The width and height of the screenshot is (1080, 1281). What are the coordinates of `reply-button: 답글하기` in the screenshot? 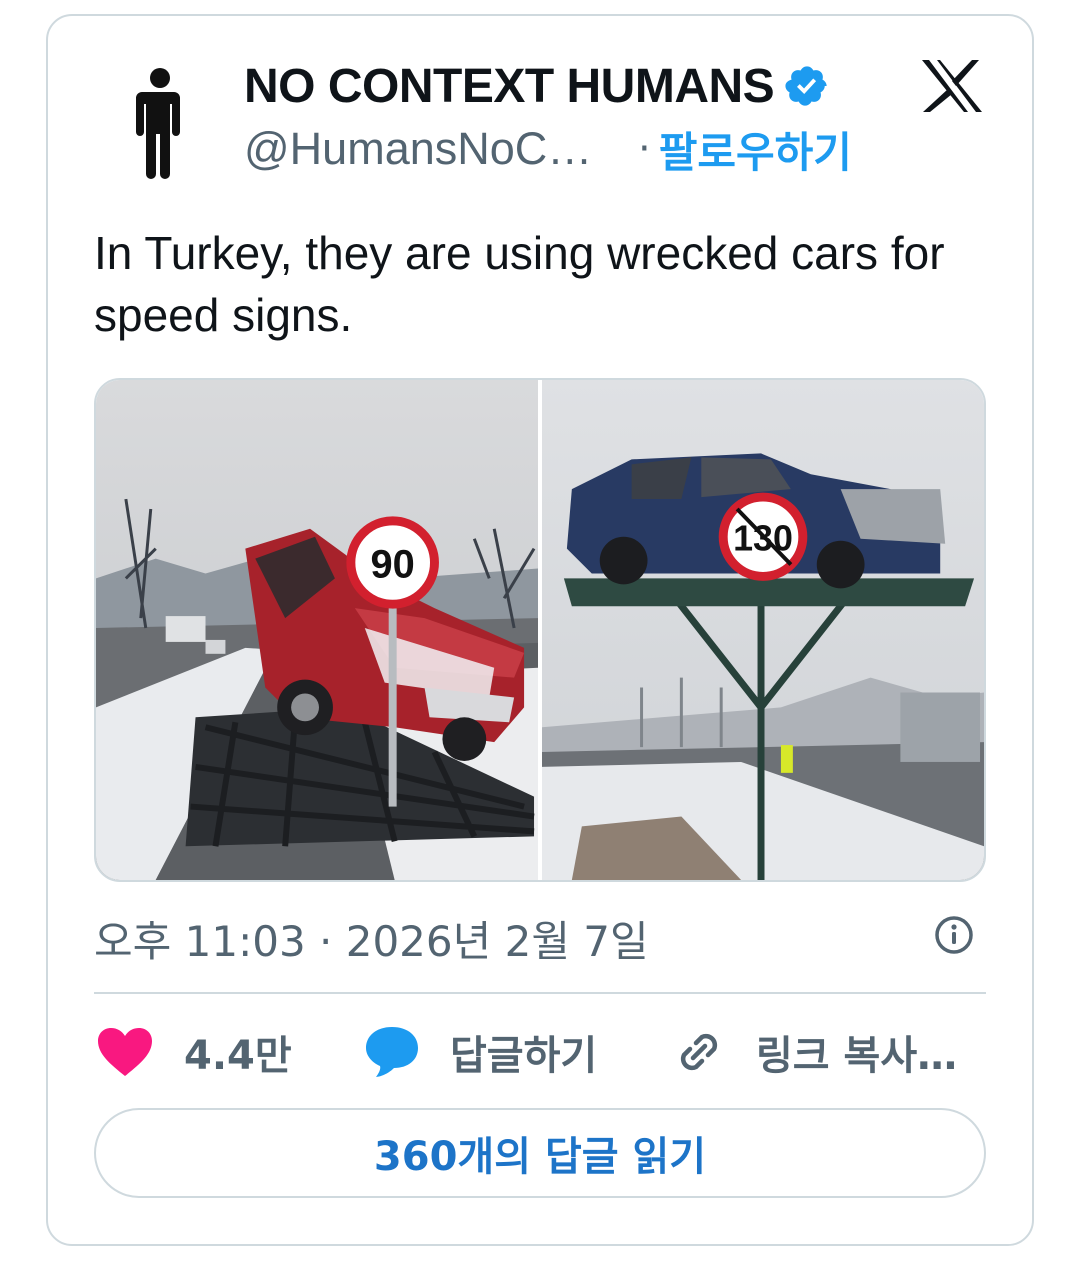 It's located at (480, 1052).